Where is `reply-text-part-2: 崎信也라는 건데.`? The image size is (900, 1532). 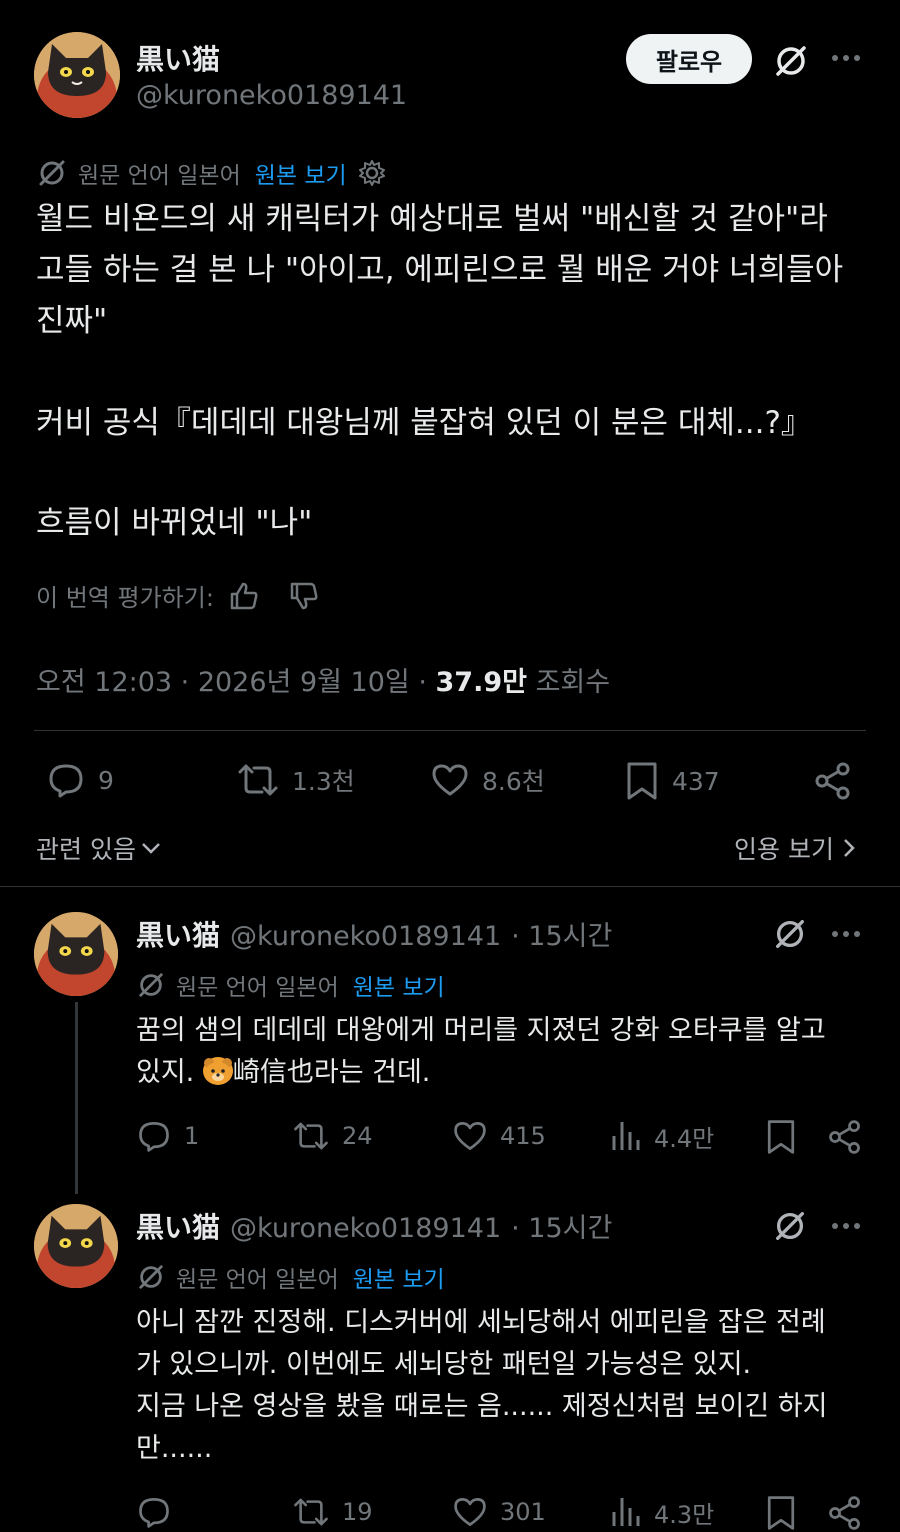
reply-text-part-2: 崎信也라는 건데. is located at coordinates (331, 1072).